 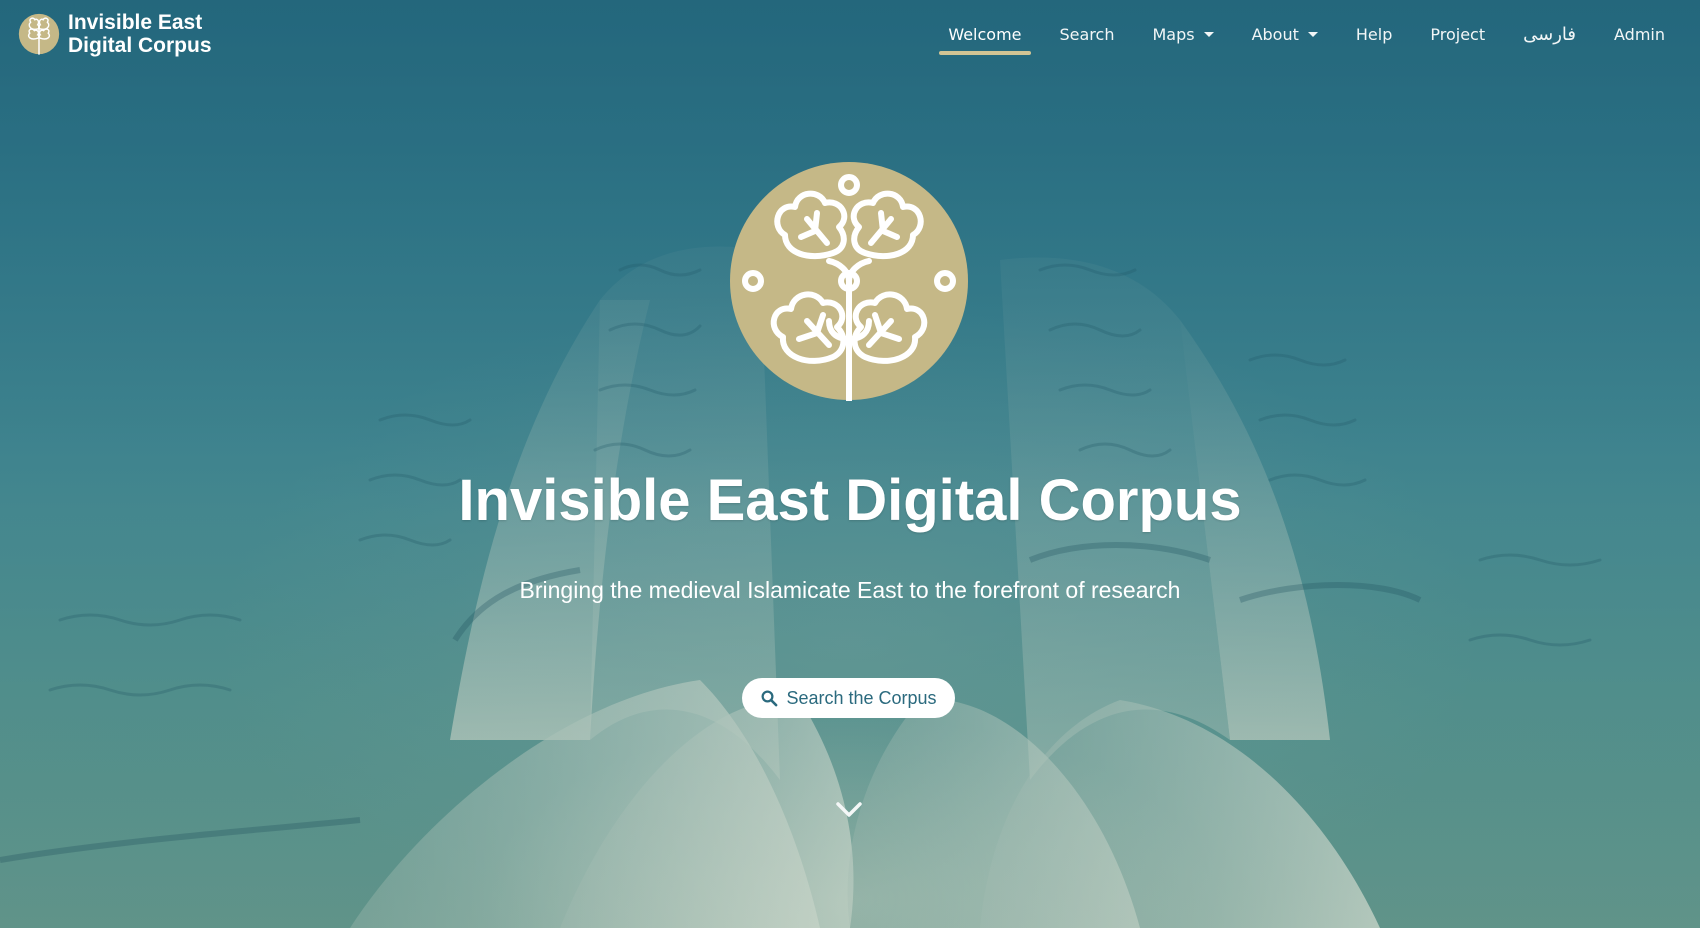 I want to click on nav-about-dropdown: About, so click(x=1285, y=34).